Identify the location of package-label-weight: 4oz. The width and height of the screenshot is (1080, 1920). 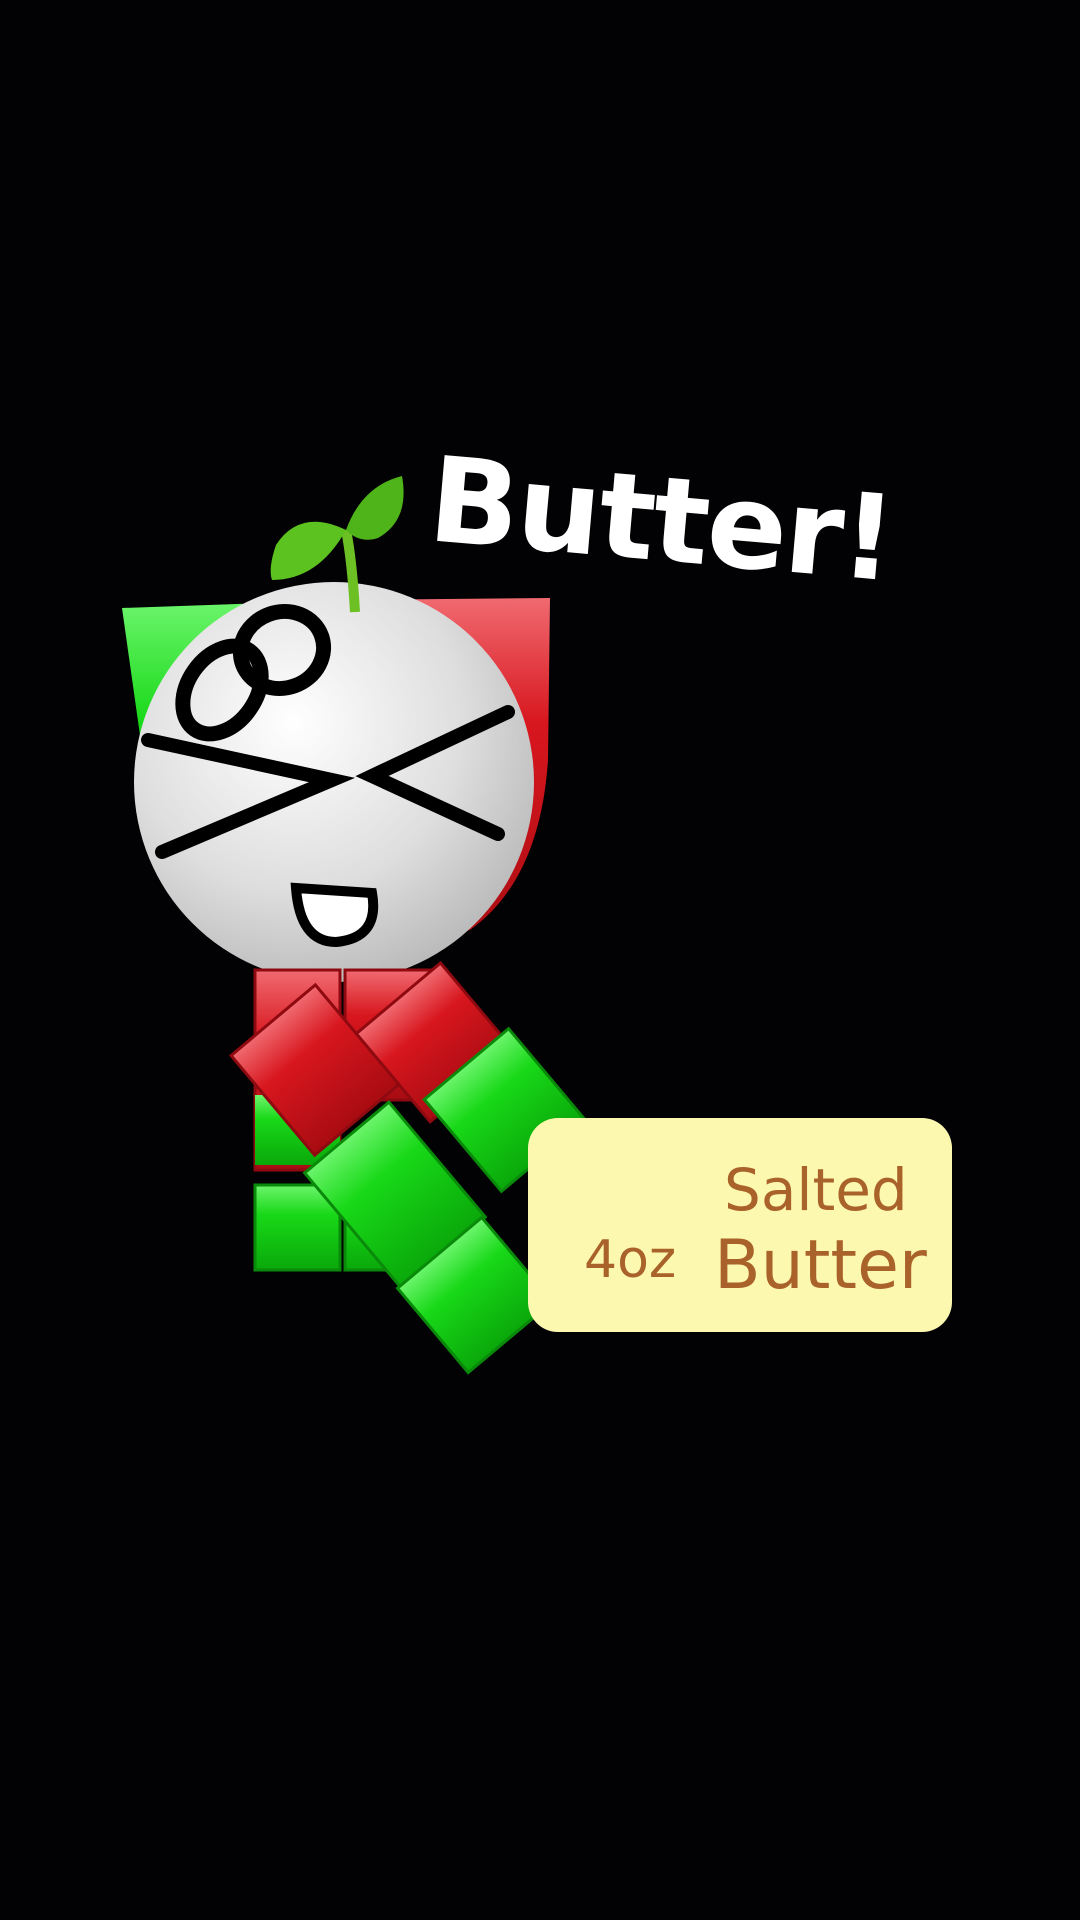
(630, 1260).